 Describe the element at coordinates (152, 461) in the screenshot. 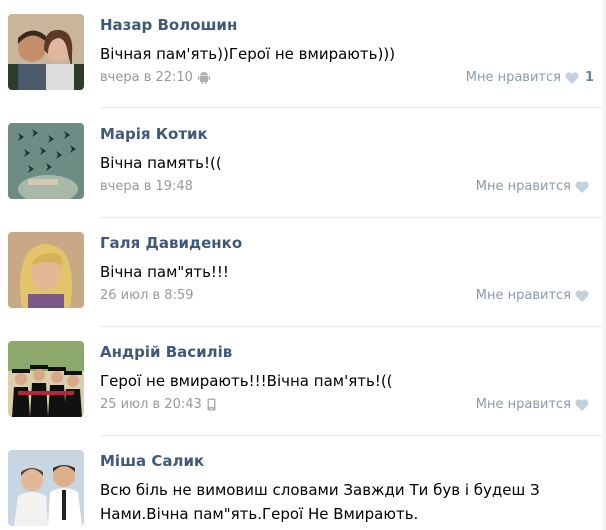

I see `author-name: Міша Салик` at that location.